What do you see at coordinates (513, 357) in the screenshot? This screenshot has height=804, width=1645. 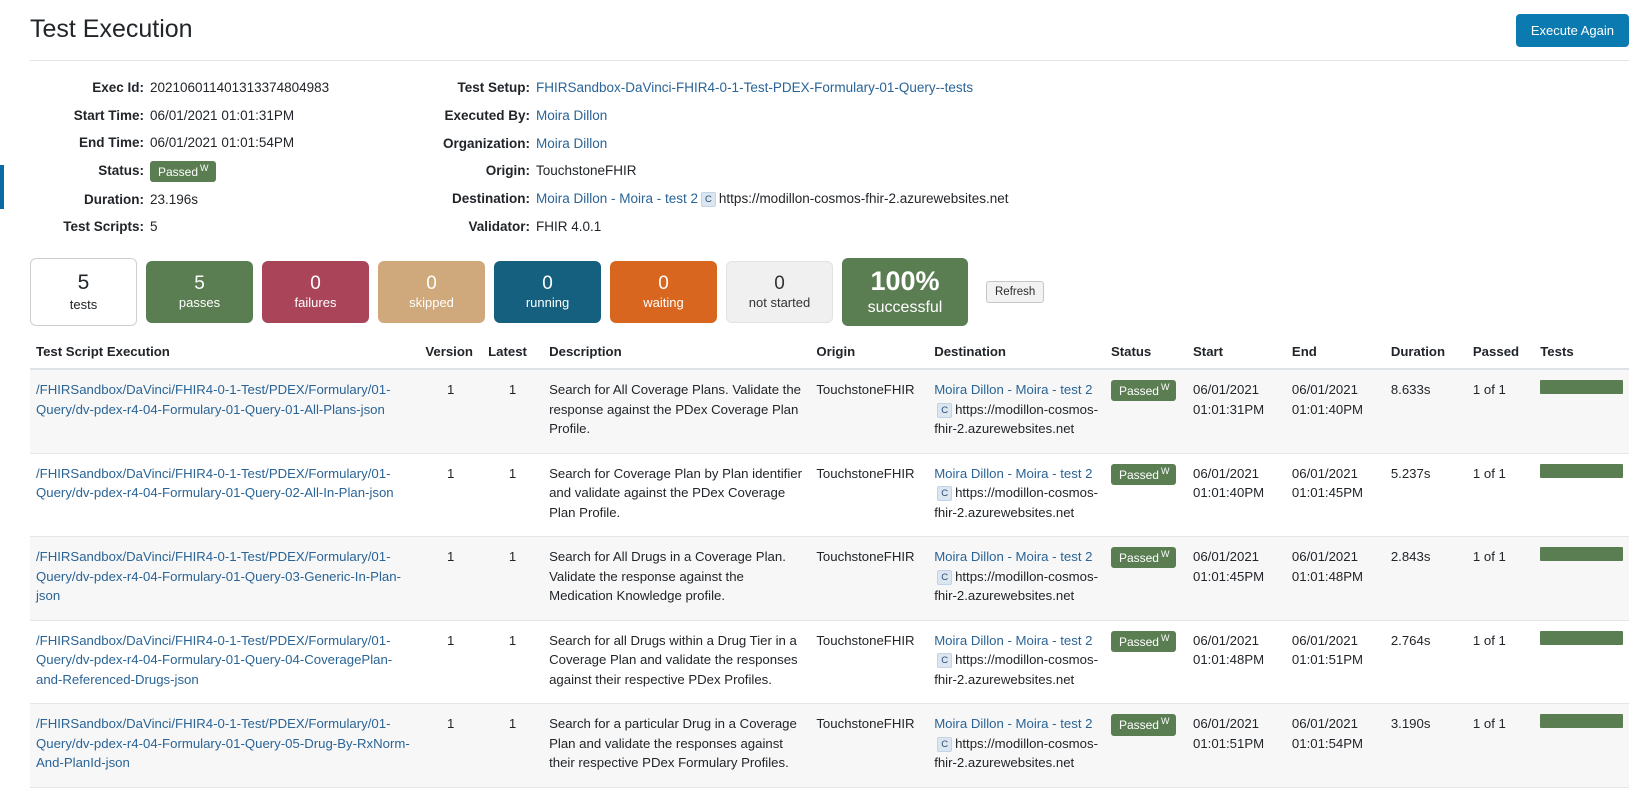 I see `column-header-latest: Latest` at bounding box center [513, 357].